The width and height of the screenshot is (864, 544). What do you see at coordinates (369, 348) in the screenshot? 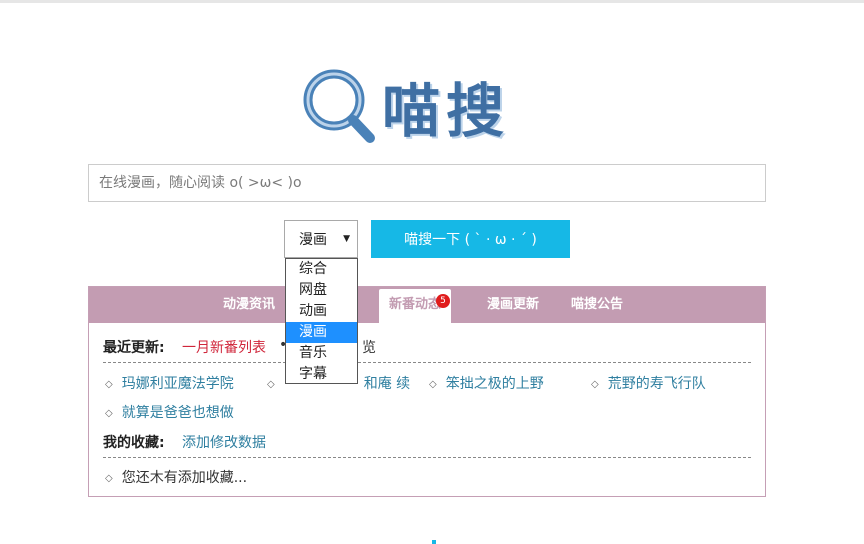
I see `recent-suffix: 览` at bounding box center [369, 348].